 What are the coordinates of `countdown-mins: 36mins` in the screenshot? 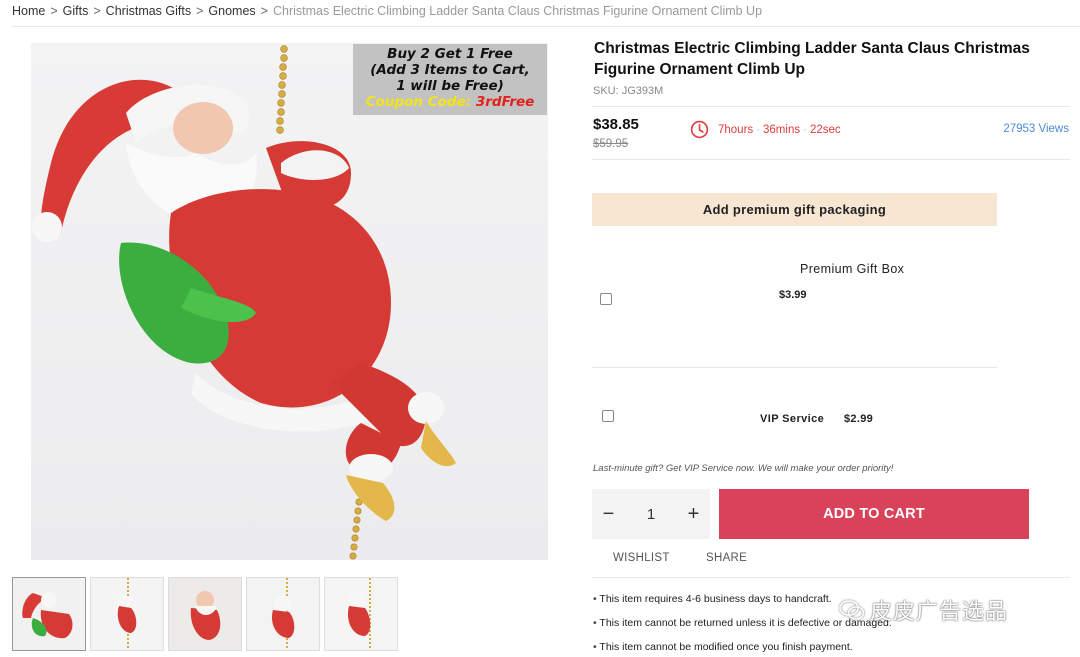 It's located at (782, 129).